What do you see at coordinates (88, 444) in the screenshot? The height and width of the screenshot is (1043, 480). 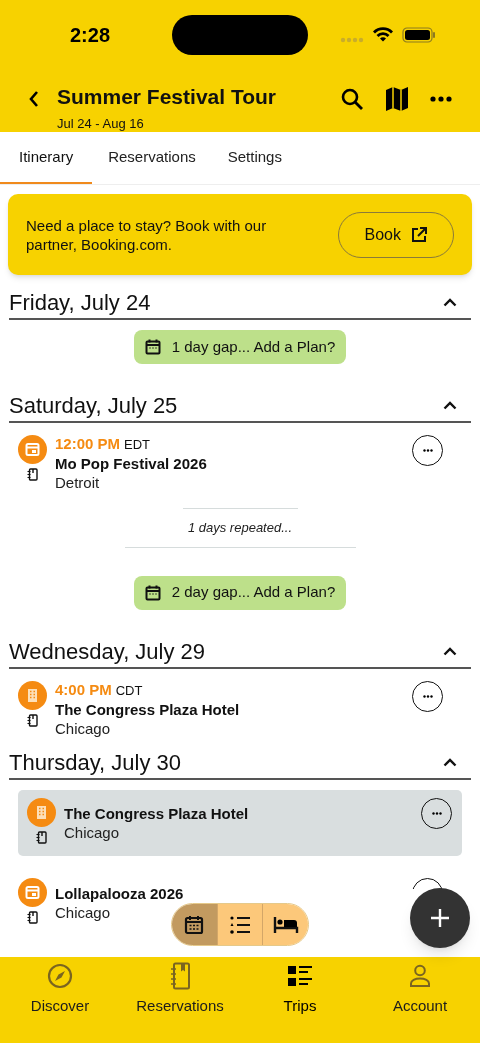 I see `event-time: 12:00 PM` at bounding box center [88, 444].